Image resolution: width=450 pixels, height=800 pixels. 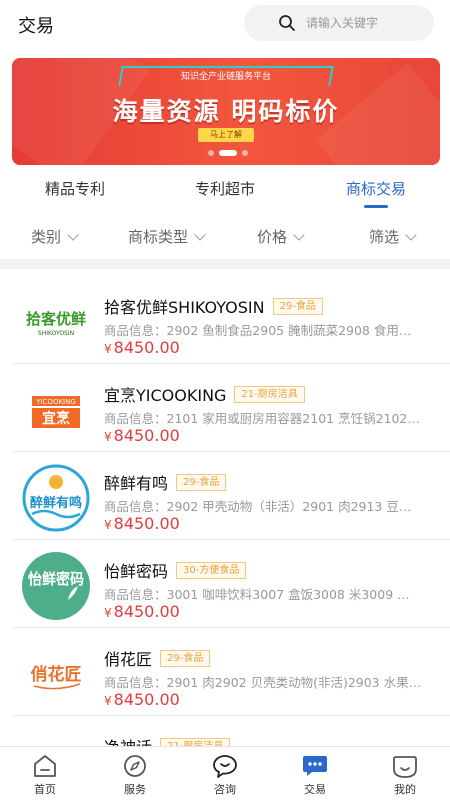 I want to click on promo-banner: 知识全产业链服务平台 海量资源 明码标价 马上了解, so click(x=226, y=111).